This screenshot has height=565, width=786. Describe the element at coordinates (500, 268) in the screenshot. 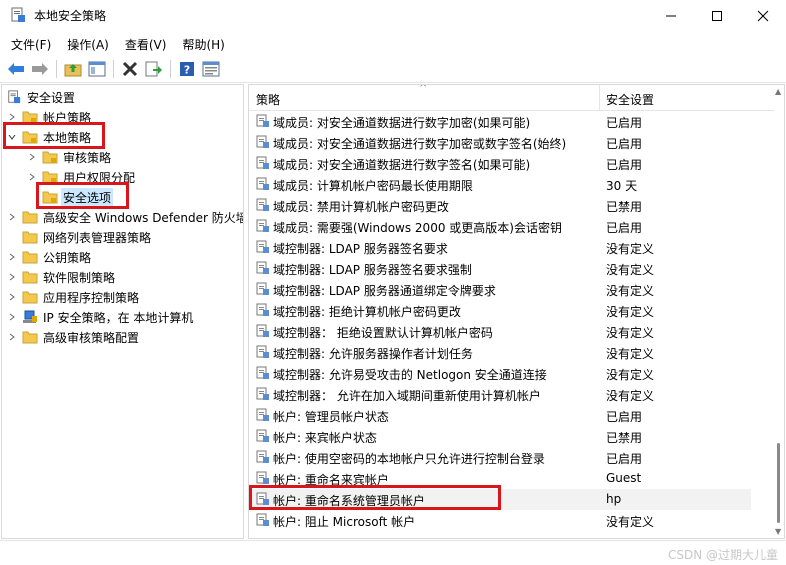

I see `table-row: 域控制器: LDAP 服务器签名要求强制 没有定义` at that location.